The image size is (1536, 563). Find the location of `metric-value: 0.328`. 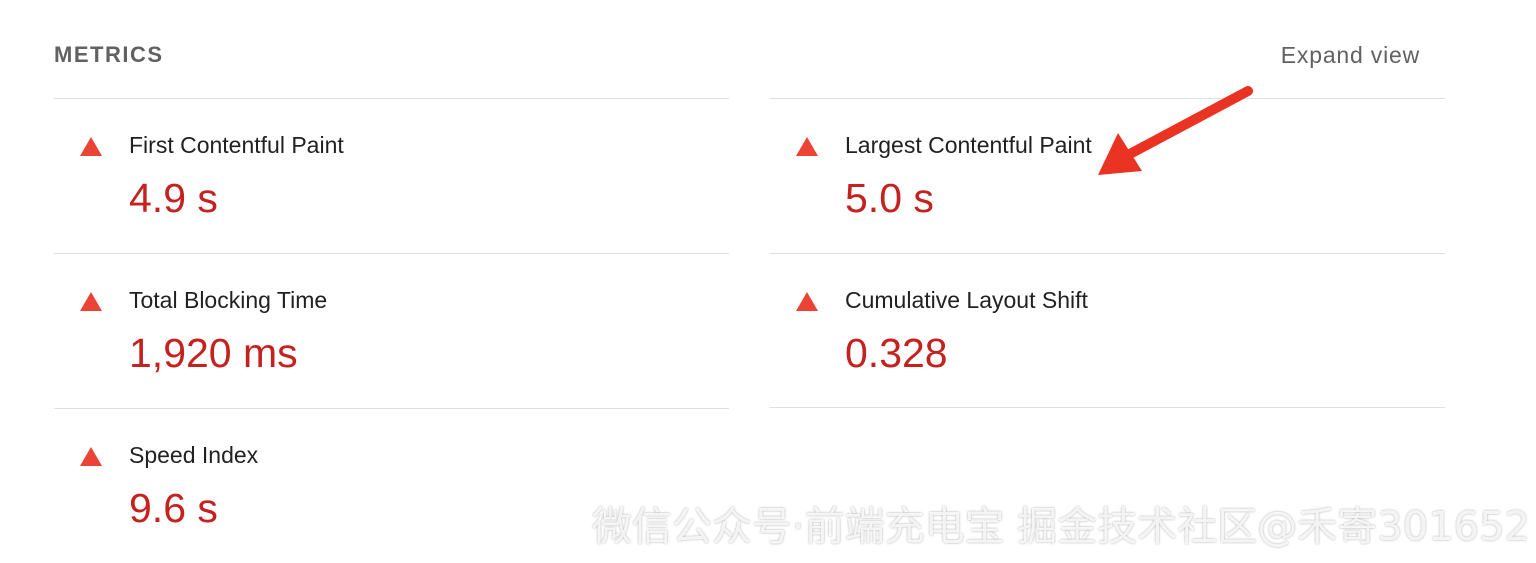

metric-value: 0.328 is located at coordinates (896, 353).